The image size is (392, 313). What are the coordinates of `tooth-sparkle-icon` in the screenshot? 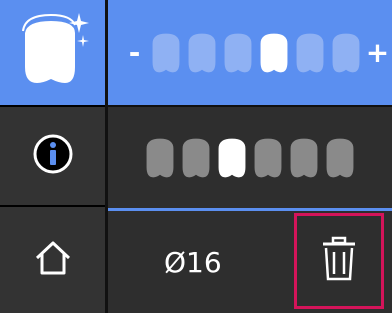 It's located at (53, 53).